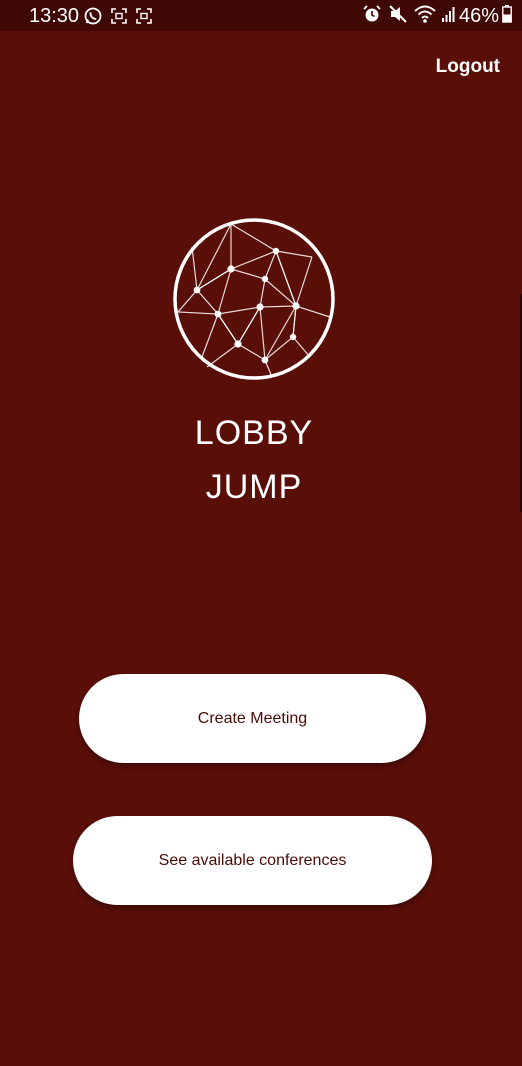 This screenshot has height=1066, width=522. Describe the element at coordinates (372, 16) in the screenshot. I see `alarm-icon` at that location.